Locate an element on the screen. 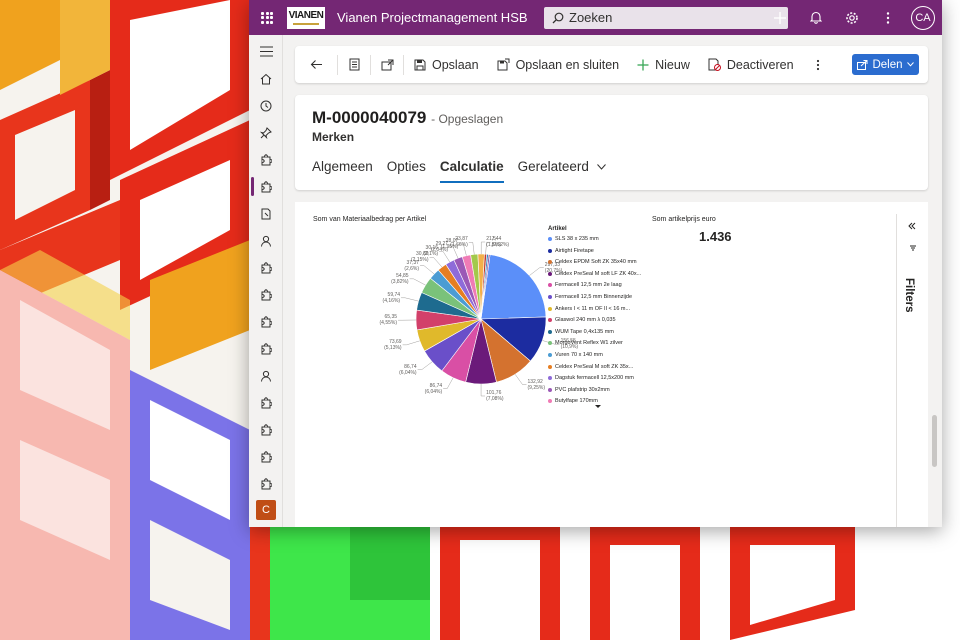  back-button is located at coordinates (316, 64).